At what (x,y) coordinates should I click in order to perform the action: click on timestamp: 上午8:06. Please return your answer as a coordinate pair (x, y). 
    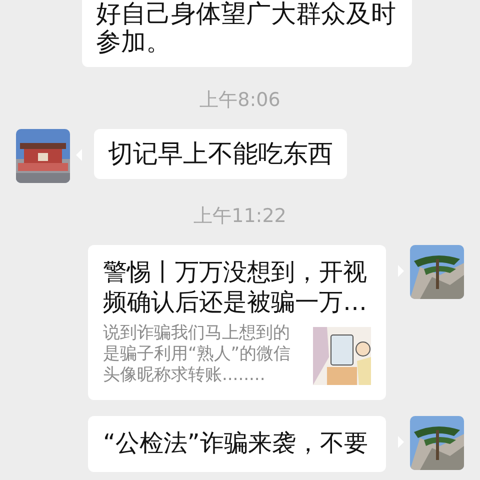
    Looking at the image, I should click on (240, 100).